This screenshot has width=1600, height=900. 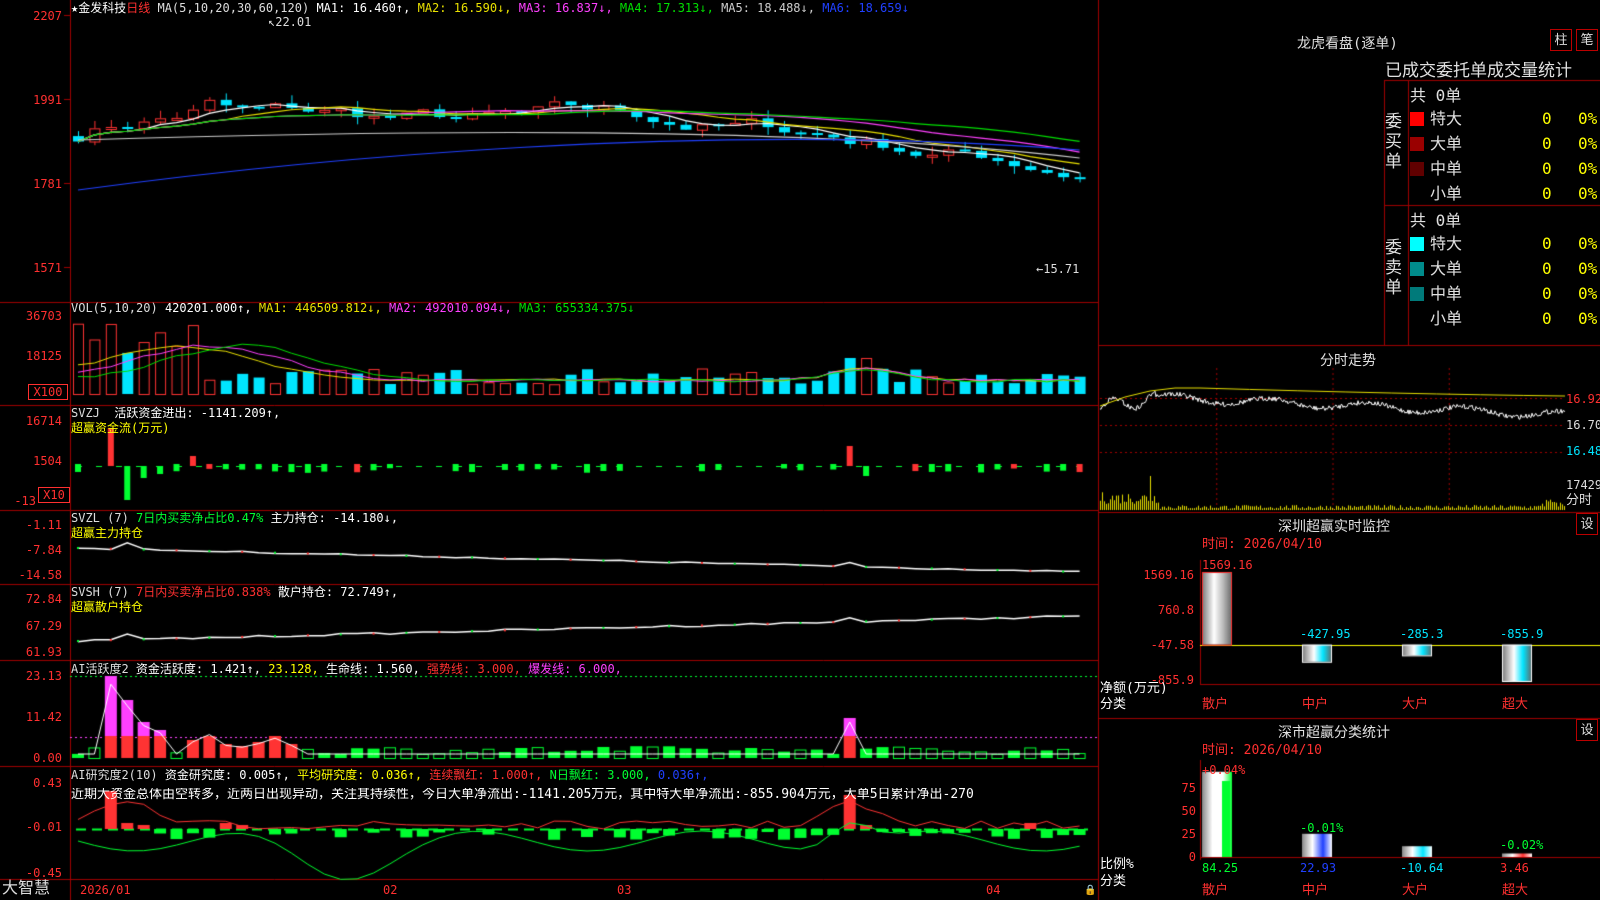 I want to click on x-axis-label: 02, so click(x=390, y=890).